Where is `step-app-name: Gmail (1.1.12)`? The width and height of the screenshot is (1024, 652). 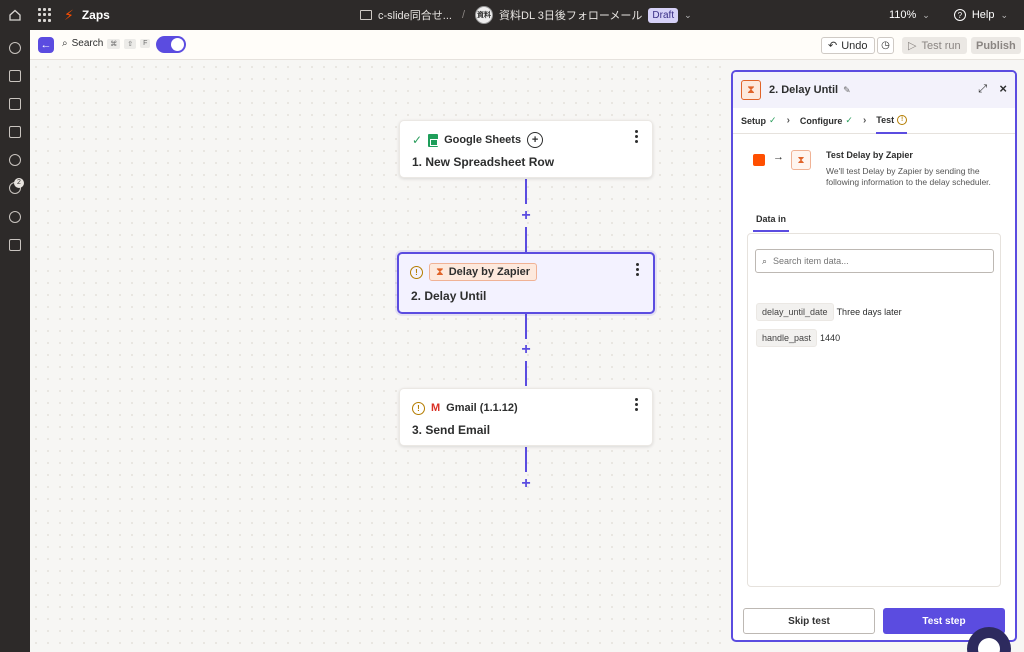
step-app-name: Gmail (1.1.12) is located at coordinates (482, 408).